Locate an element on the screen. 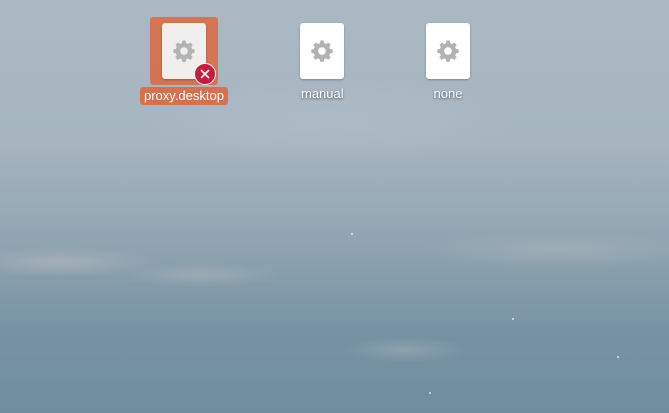  desktop-icon-none: none is located at coordinates (448, 63).